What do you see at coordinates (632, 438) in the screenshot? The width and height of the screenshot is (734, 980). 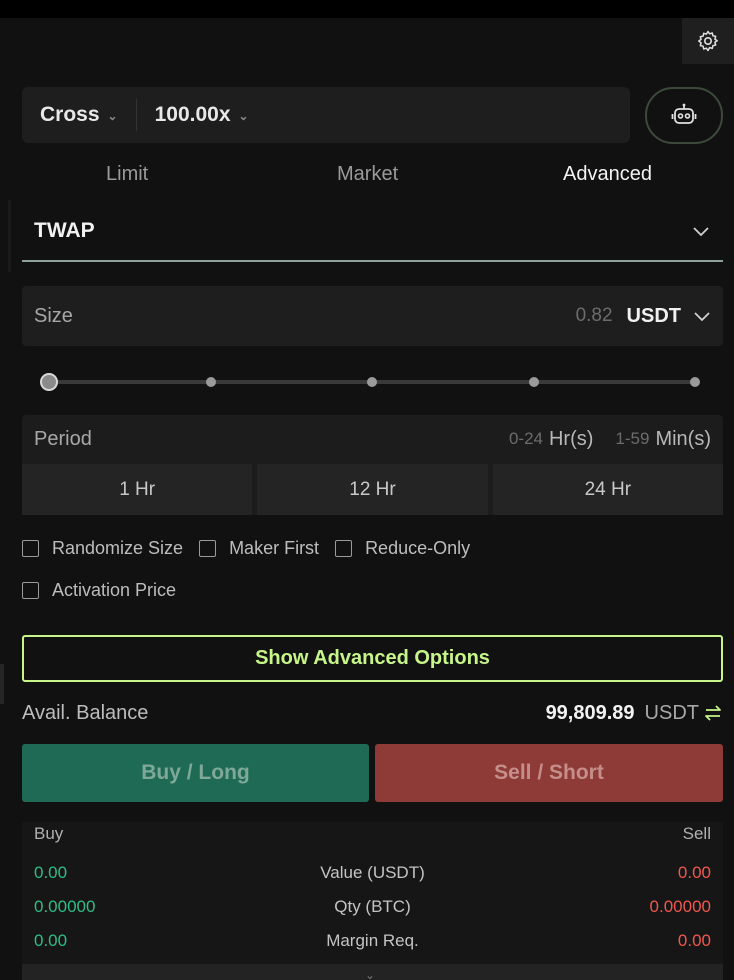 I see `minutes-range: 1-59` at bounding box center [632, 438].